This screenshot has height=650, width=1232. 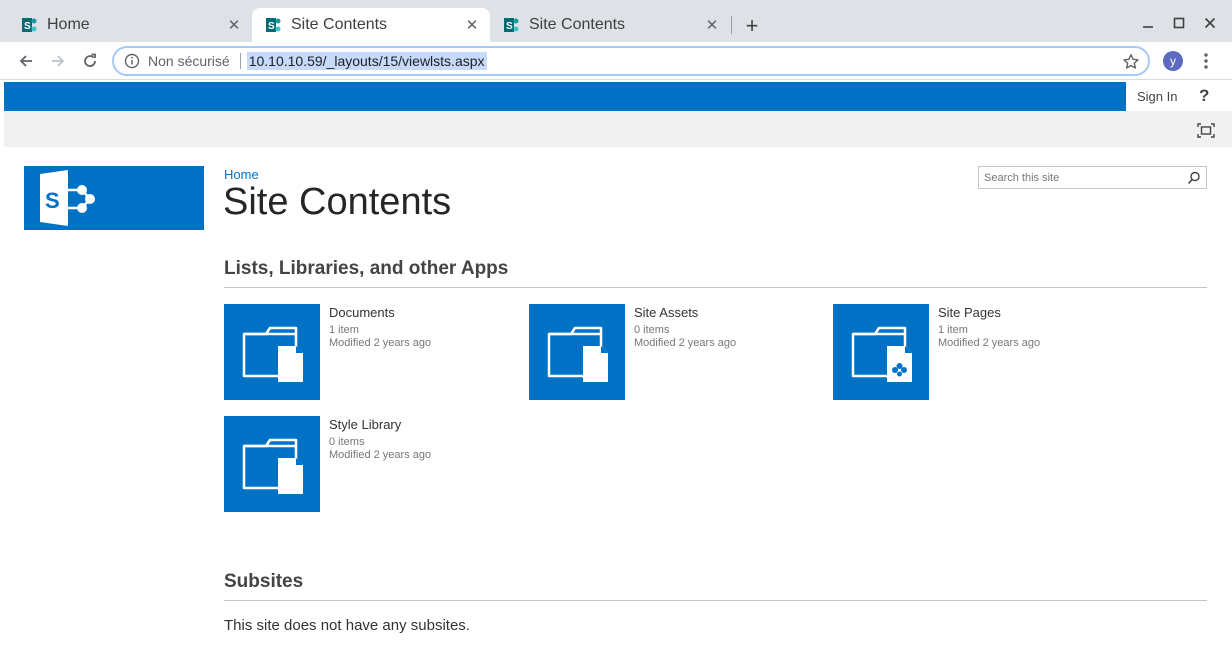 What do you see at coordinates (731, 25) in the screenshot?
I see `tab-separator` at bounding box center [731, 25].